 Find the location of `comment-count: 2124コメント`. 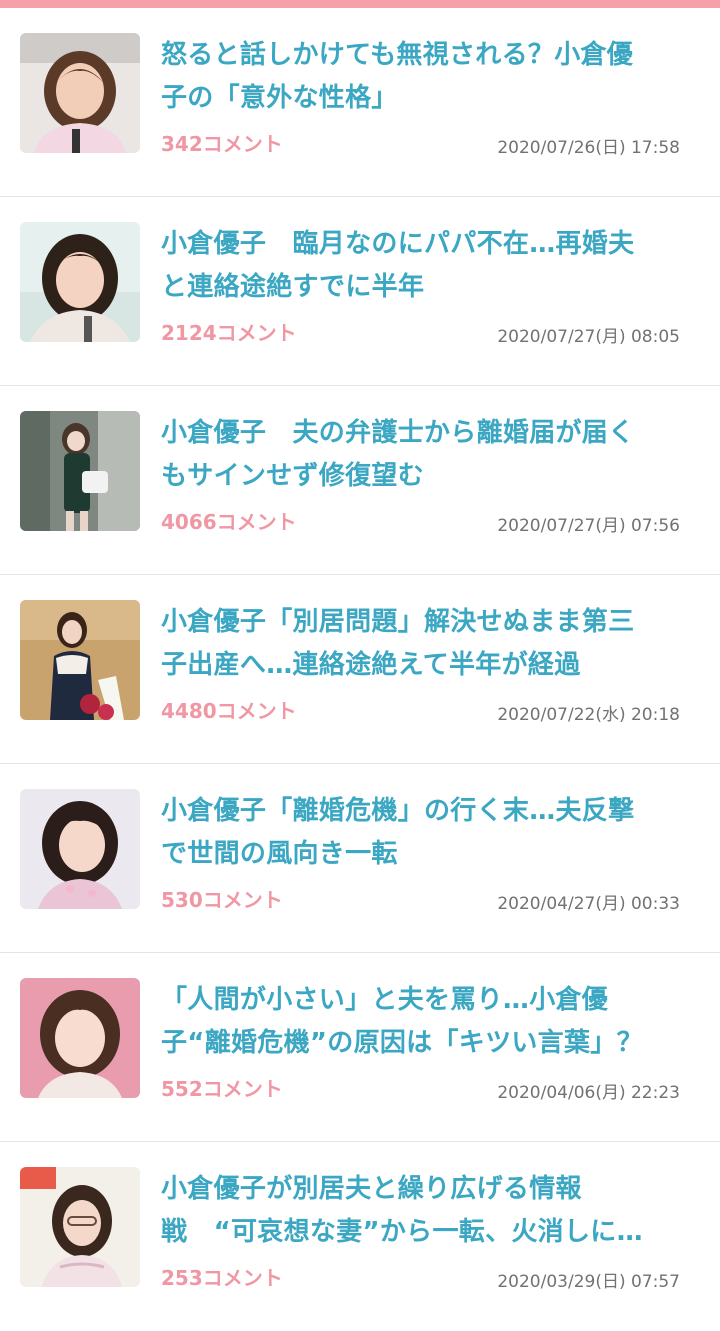

comment-count: 2124コメント is located at coordinates (229, 333).